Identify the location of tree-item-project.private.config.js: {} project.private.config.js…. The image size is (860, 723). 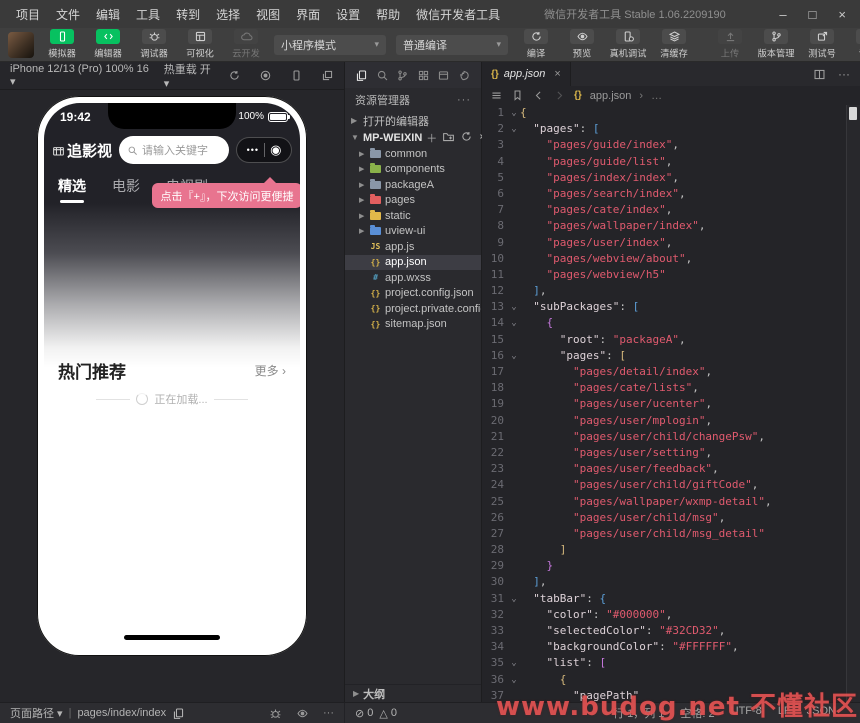
(413, 309).